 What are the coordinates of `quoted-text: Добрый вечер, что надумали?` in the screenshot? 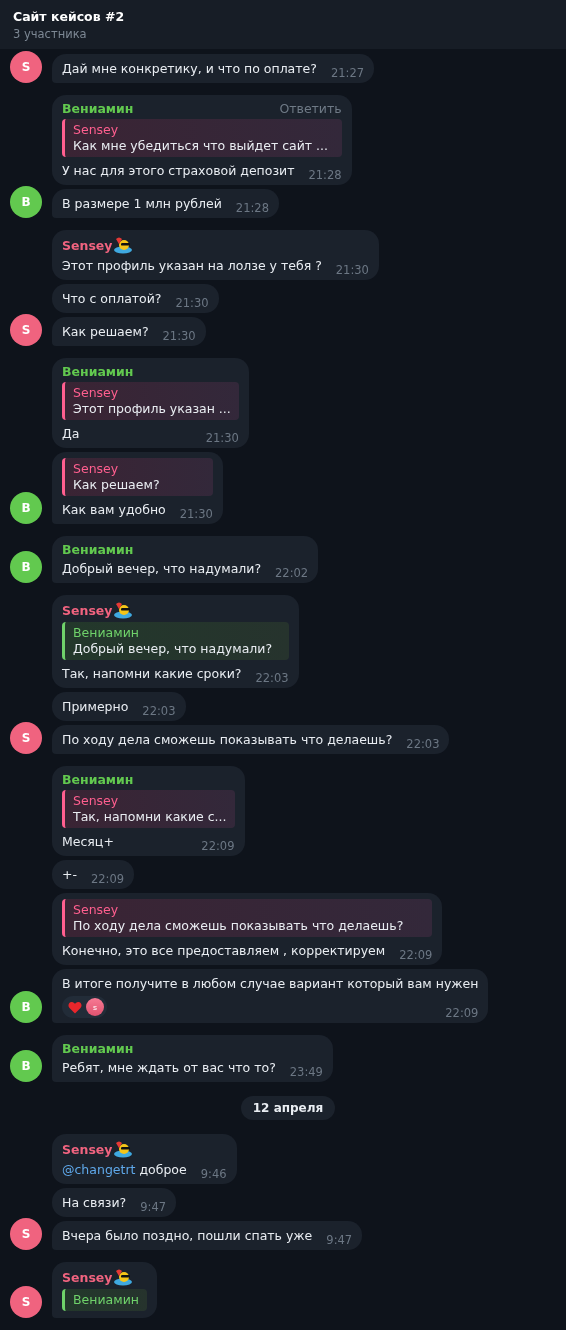 It's located at (173, 648).